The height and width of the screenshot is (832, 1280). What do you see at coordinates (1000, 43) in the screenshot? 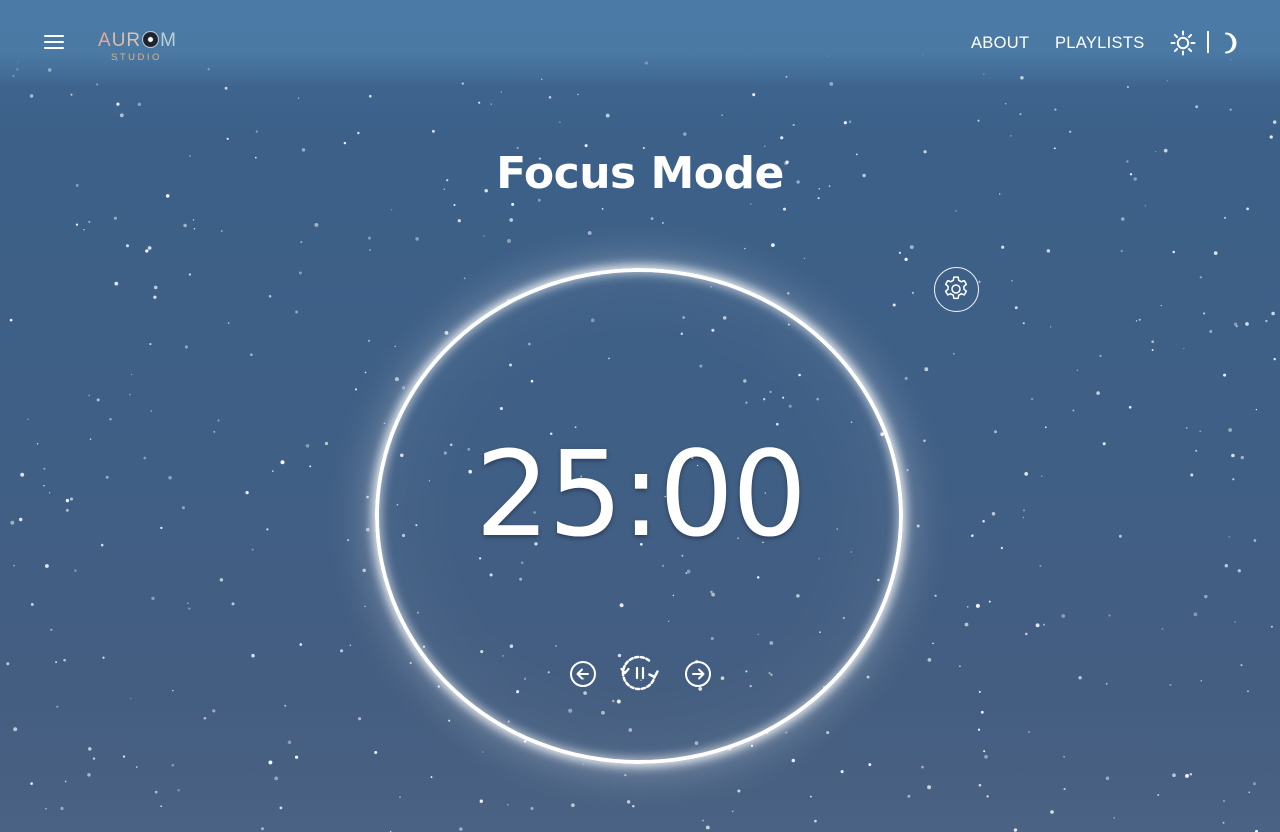
I see `nav-about-link: ABOUT` at bounding box center [1000, 43].